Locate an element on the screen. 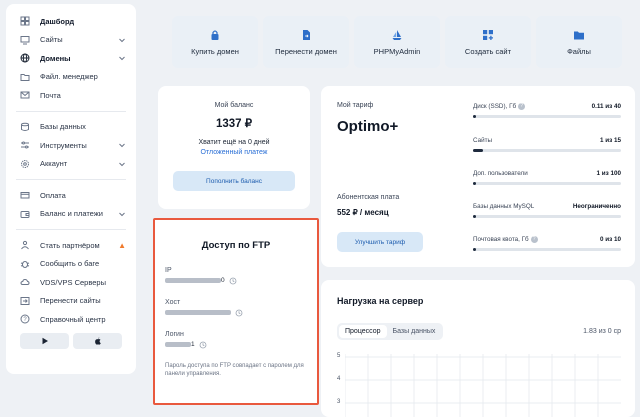  grid-plus-icon is located at coordinates (488, 34).